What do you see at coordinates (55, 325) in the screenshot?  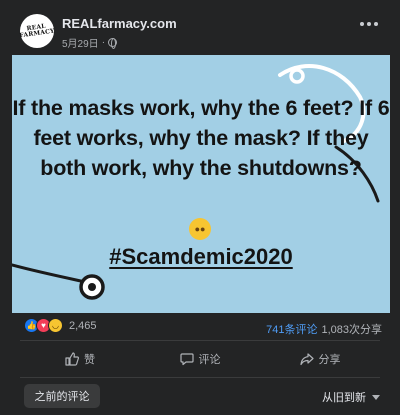 I see `haha-reaction-icon: ◡` at bounding box center [55, 325].